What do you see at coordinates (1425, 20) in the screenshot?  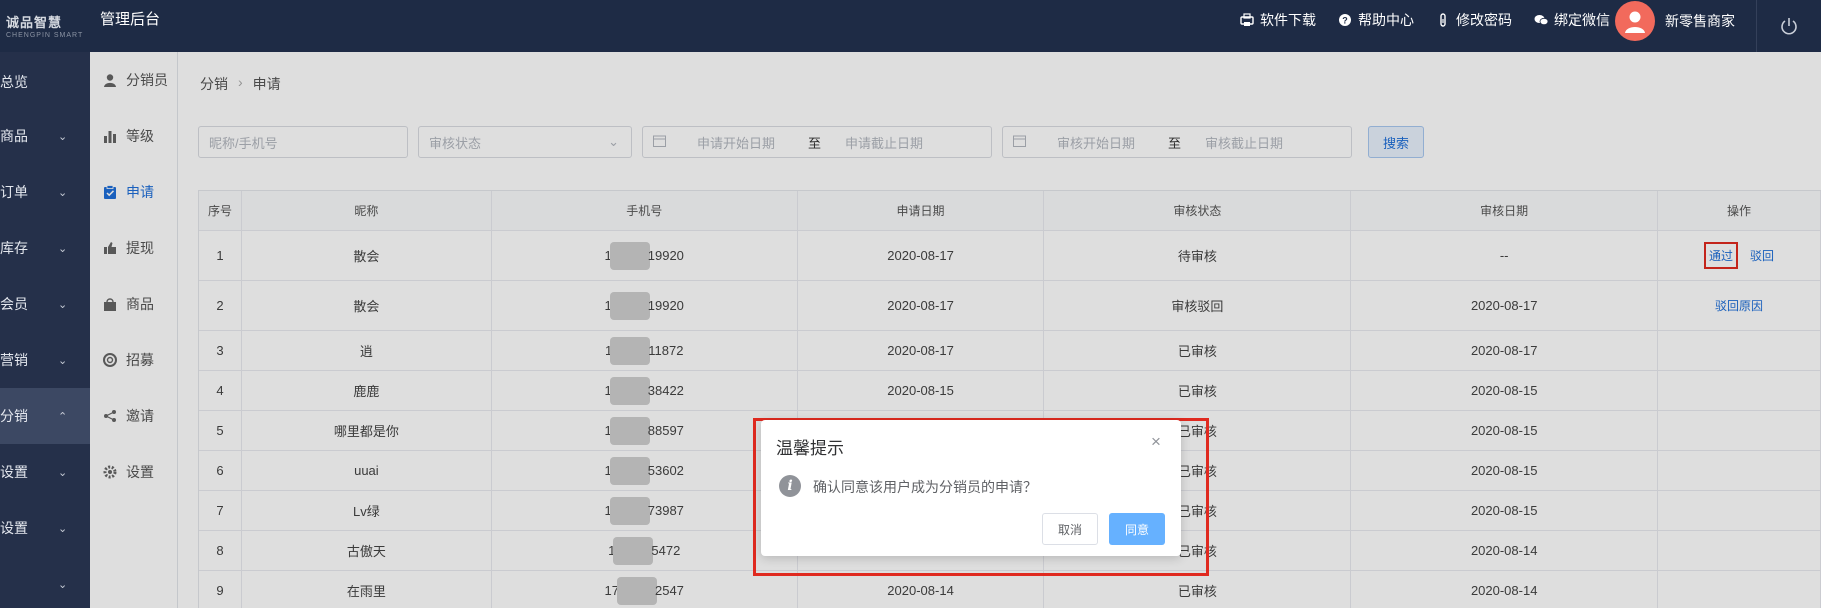 I see `top-actions: 软件下载 ? 帮助中心 修改密码 绑定微信` at bounding box center [1425, 20].